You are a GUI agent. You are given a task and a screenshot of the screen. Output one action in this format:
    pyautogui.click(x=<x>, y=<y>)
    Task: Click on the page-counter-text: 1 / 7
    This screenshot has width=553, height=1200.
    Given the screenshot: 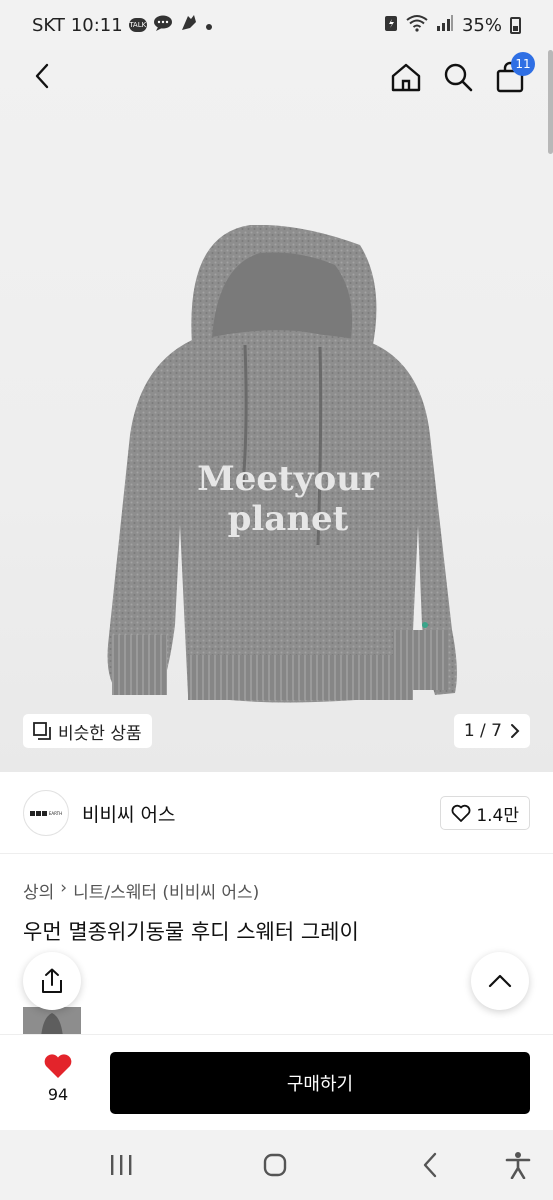 What is the action you would take?
    pyautogui.click(x=482, y=731)
    